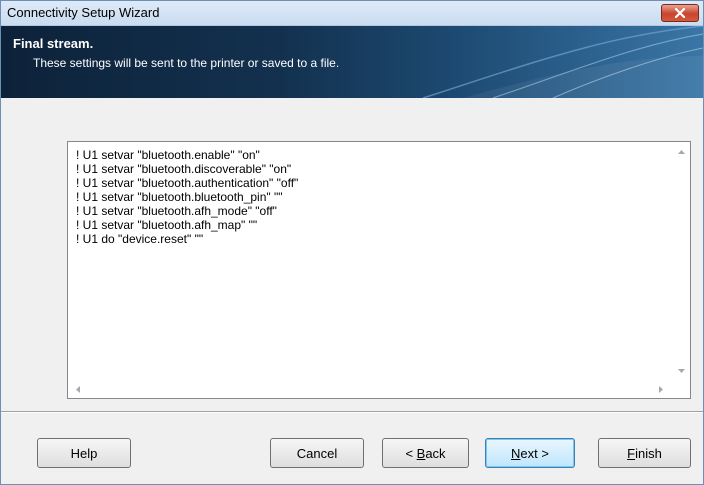 Image resolution: width=704 pixels, height=485 pixels. What do you see at coordinates (681, 152) in the screenshot?
I see `scroll-up-arrow-icon` at bounding box center [681, 152].